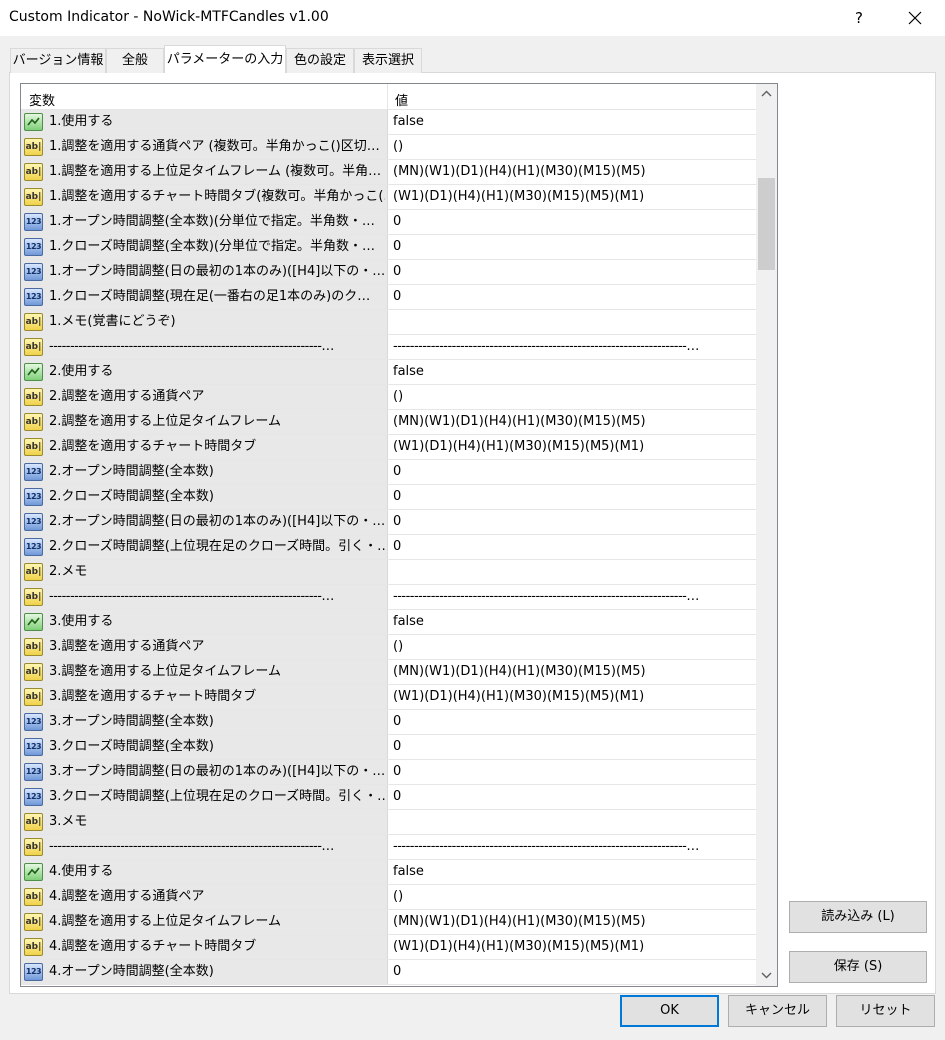  I want to click on parameter-row: ab| 4.調整を適用する通貨ペア (), so click(389, 897).